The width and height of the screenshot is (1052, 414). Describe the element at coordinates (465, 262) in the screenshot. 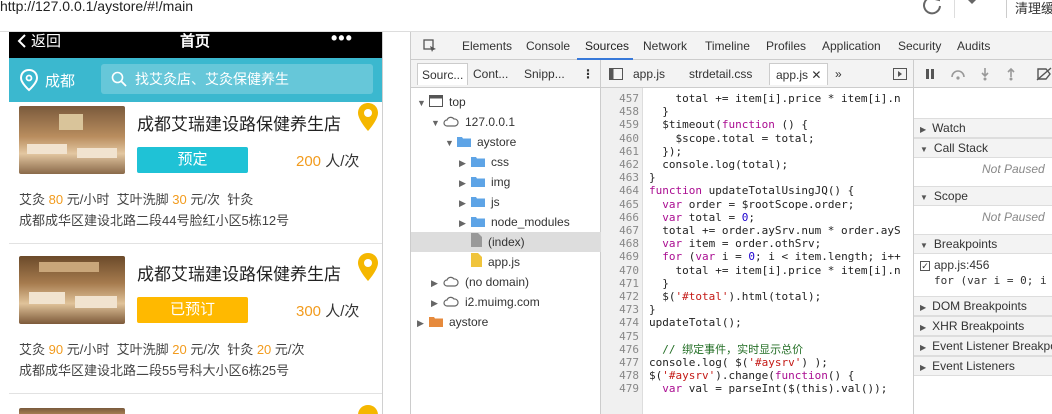

I see `tree-item: app.js` at that location.